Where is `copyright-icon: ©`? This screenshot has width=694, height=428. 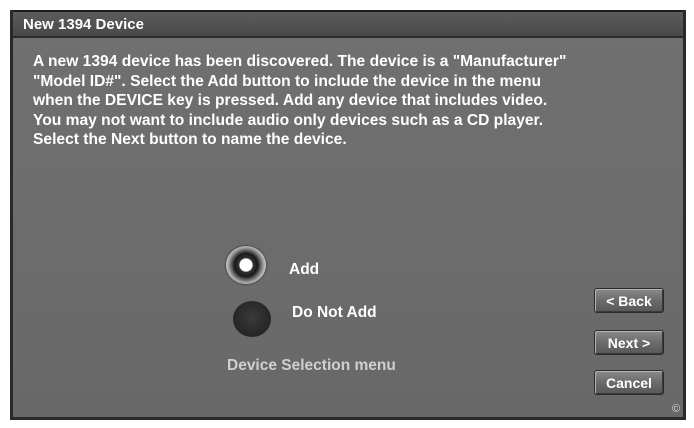
copyright-icon: © is located at coordinates (676, 409).